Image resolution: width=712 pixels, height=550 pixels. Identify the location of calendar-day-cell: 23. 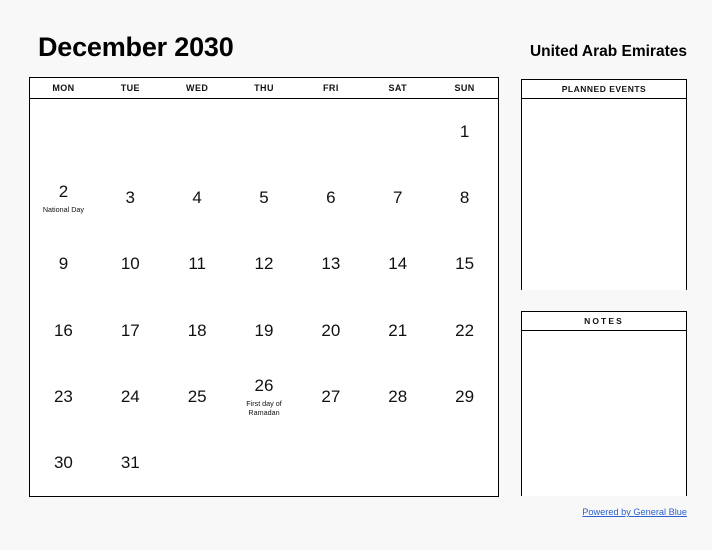
(63, 397).